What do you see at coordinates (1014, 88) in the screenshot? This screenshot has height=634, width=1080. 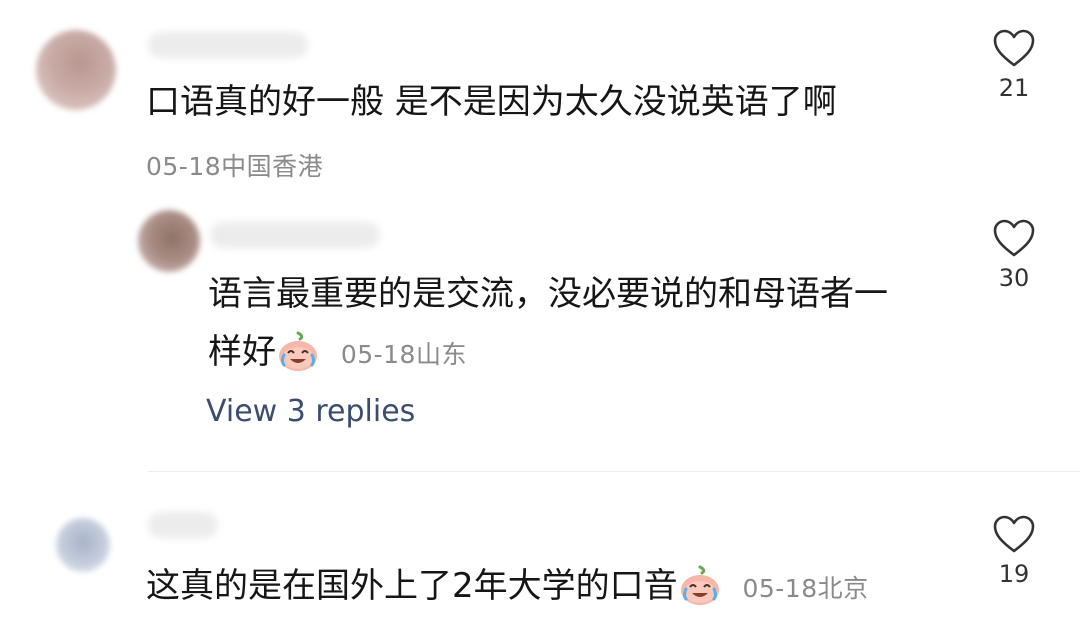 I see `like-count: 21` at bounding box center [1014, 88].